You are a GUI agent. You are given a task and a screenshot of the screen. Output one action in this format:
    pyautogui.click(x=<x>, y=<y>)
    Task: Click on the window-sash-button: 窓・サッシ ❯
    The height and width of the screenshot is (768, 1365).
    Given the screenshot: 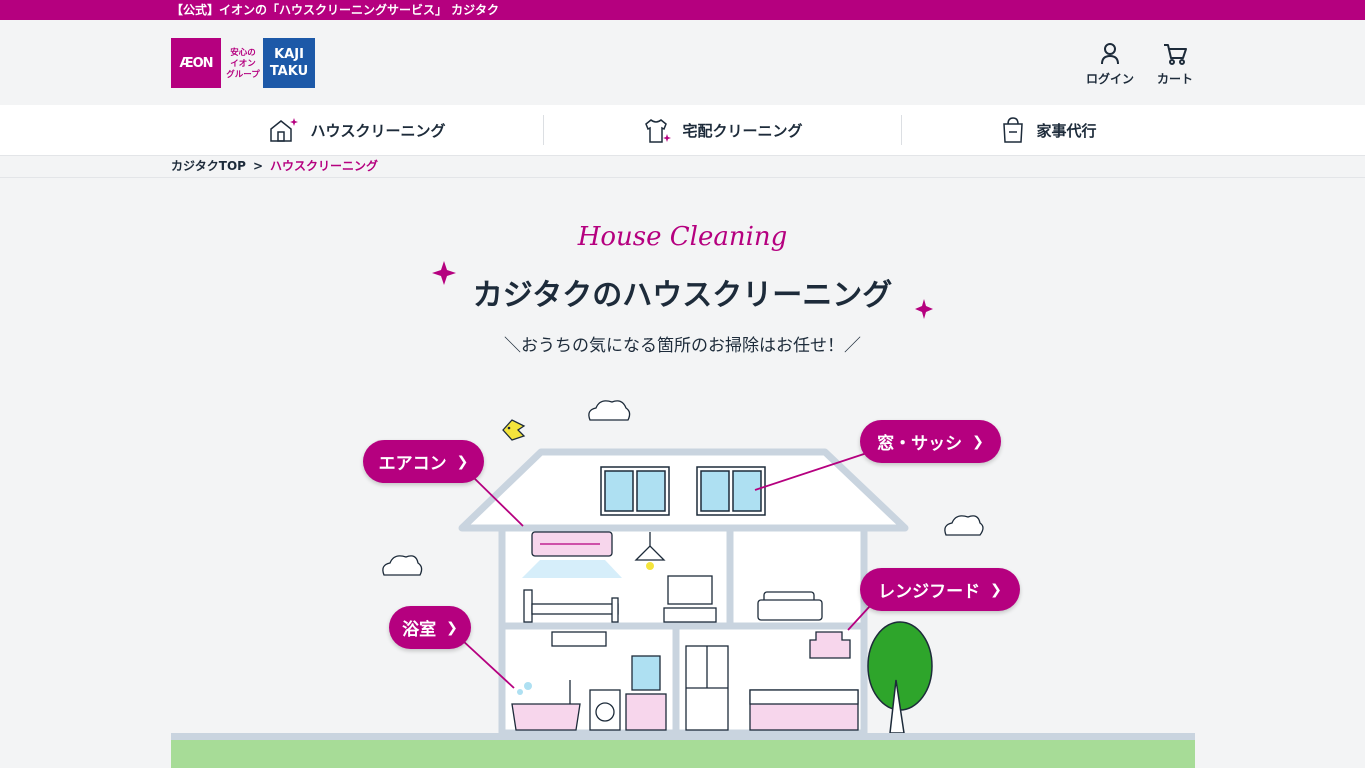 What is the action you would take?
    pyautogui.click(x=930, y=441)
    